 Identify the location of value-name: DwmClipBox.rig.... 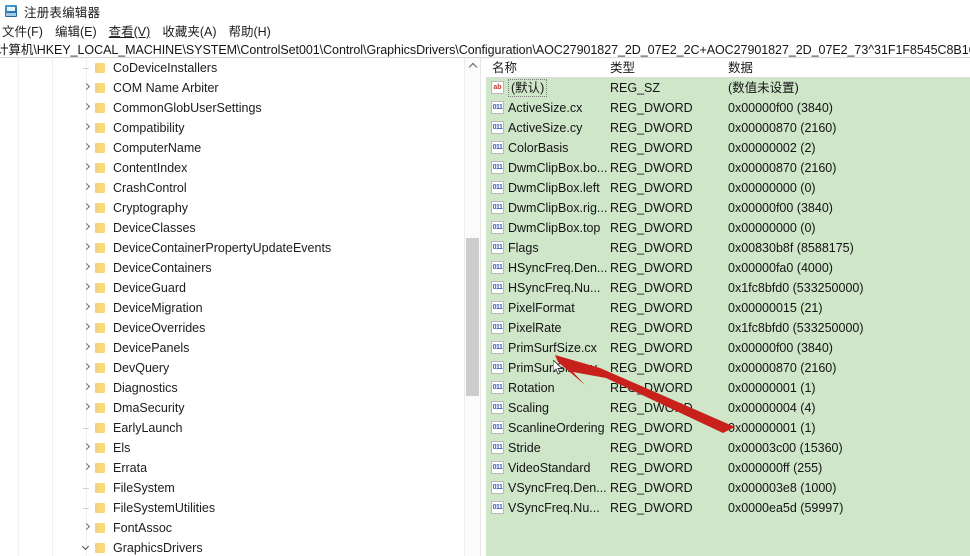
(557, 208).